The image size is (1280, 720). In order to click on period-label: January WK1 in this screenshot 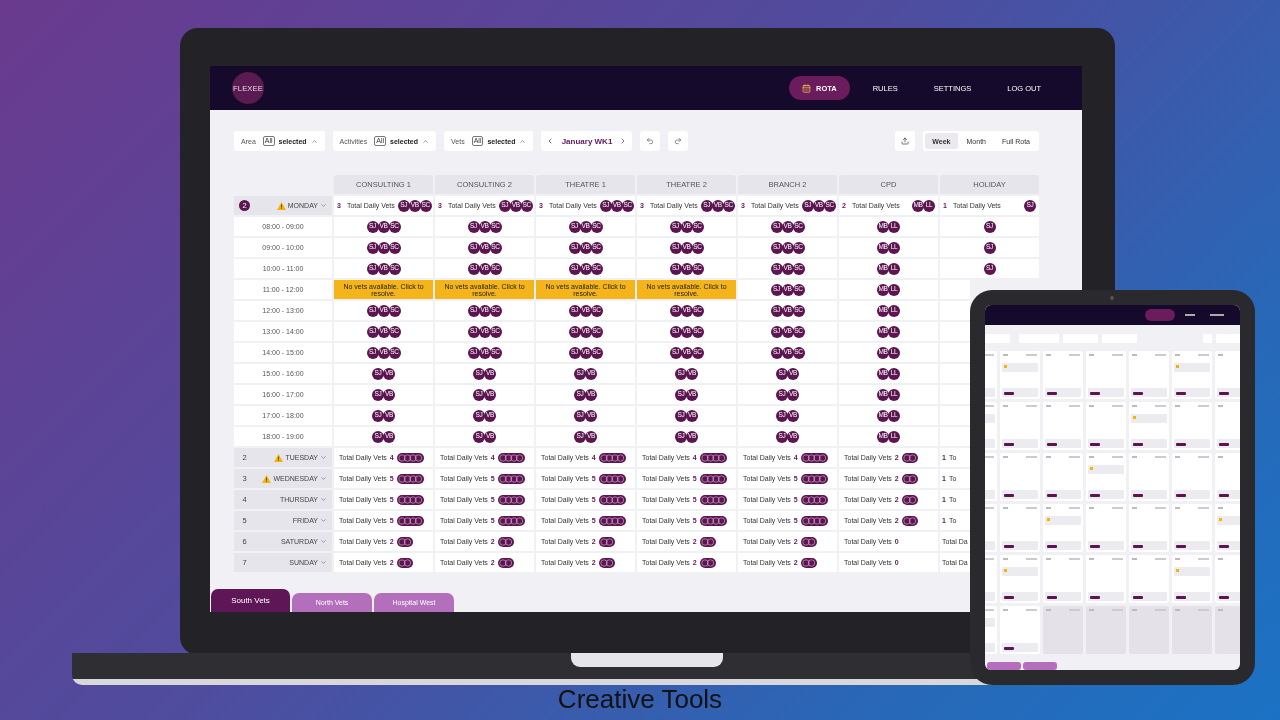, I will do `click(587, 141)`.